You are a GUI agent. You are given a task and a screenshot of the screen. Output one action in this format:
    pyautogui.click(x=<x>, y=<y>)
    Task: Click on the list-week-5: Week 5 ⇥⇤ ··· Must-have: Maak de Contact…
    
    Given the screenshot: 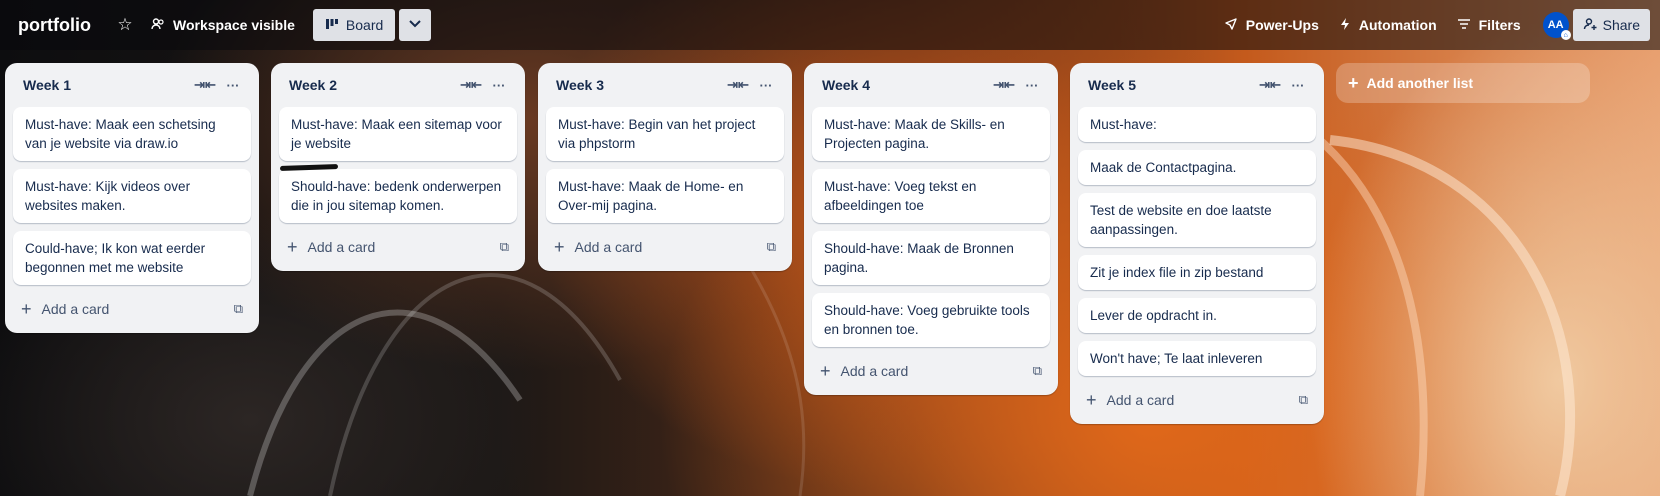 What is the action you would take?
    pyautogui.click(x=1197, y=243)
    